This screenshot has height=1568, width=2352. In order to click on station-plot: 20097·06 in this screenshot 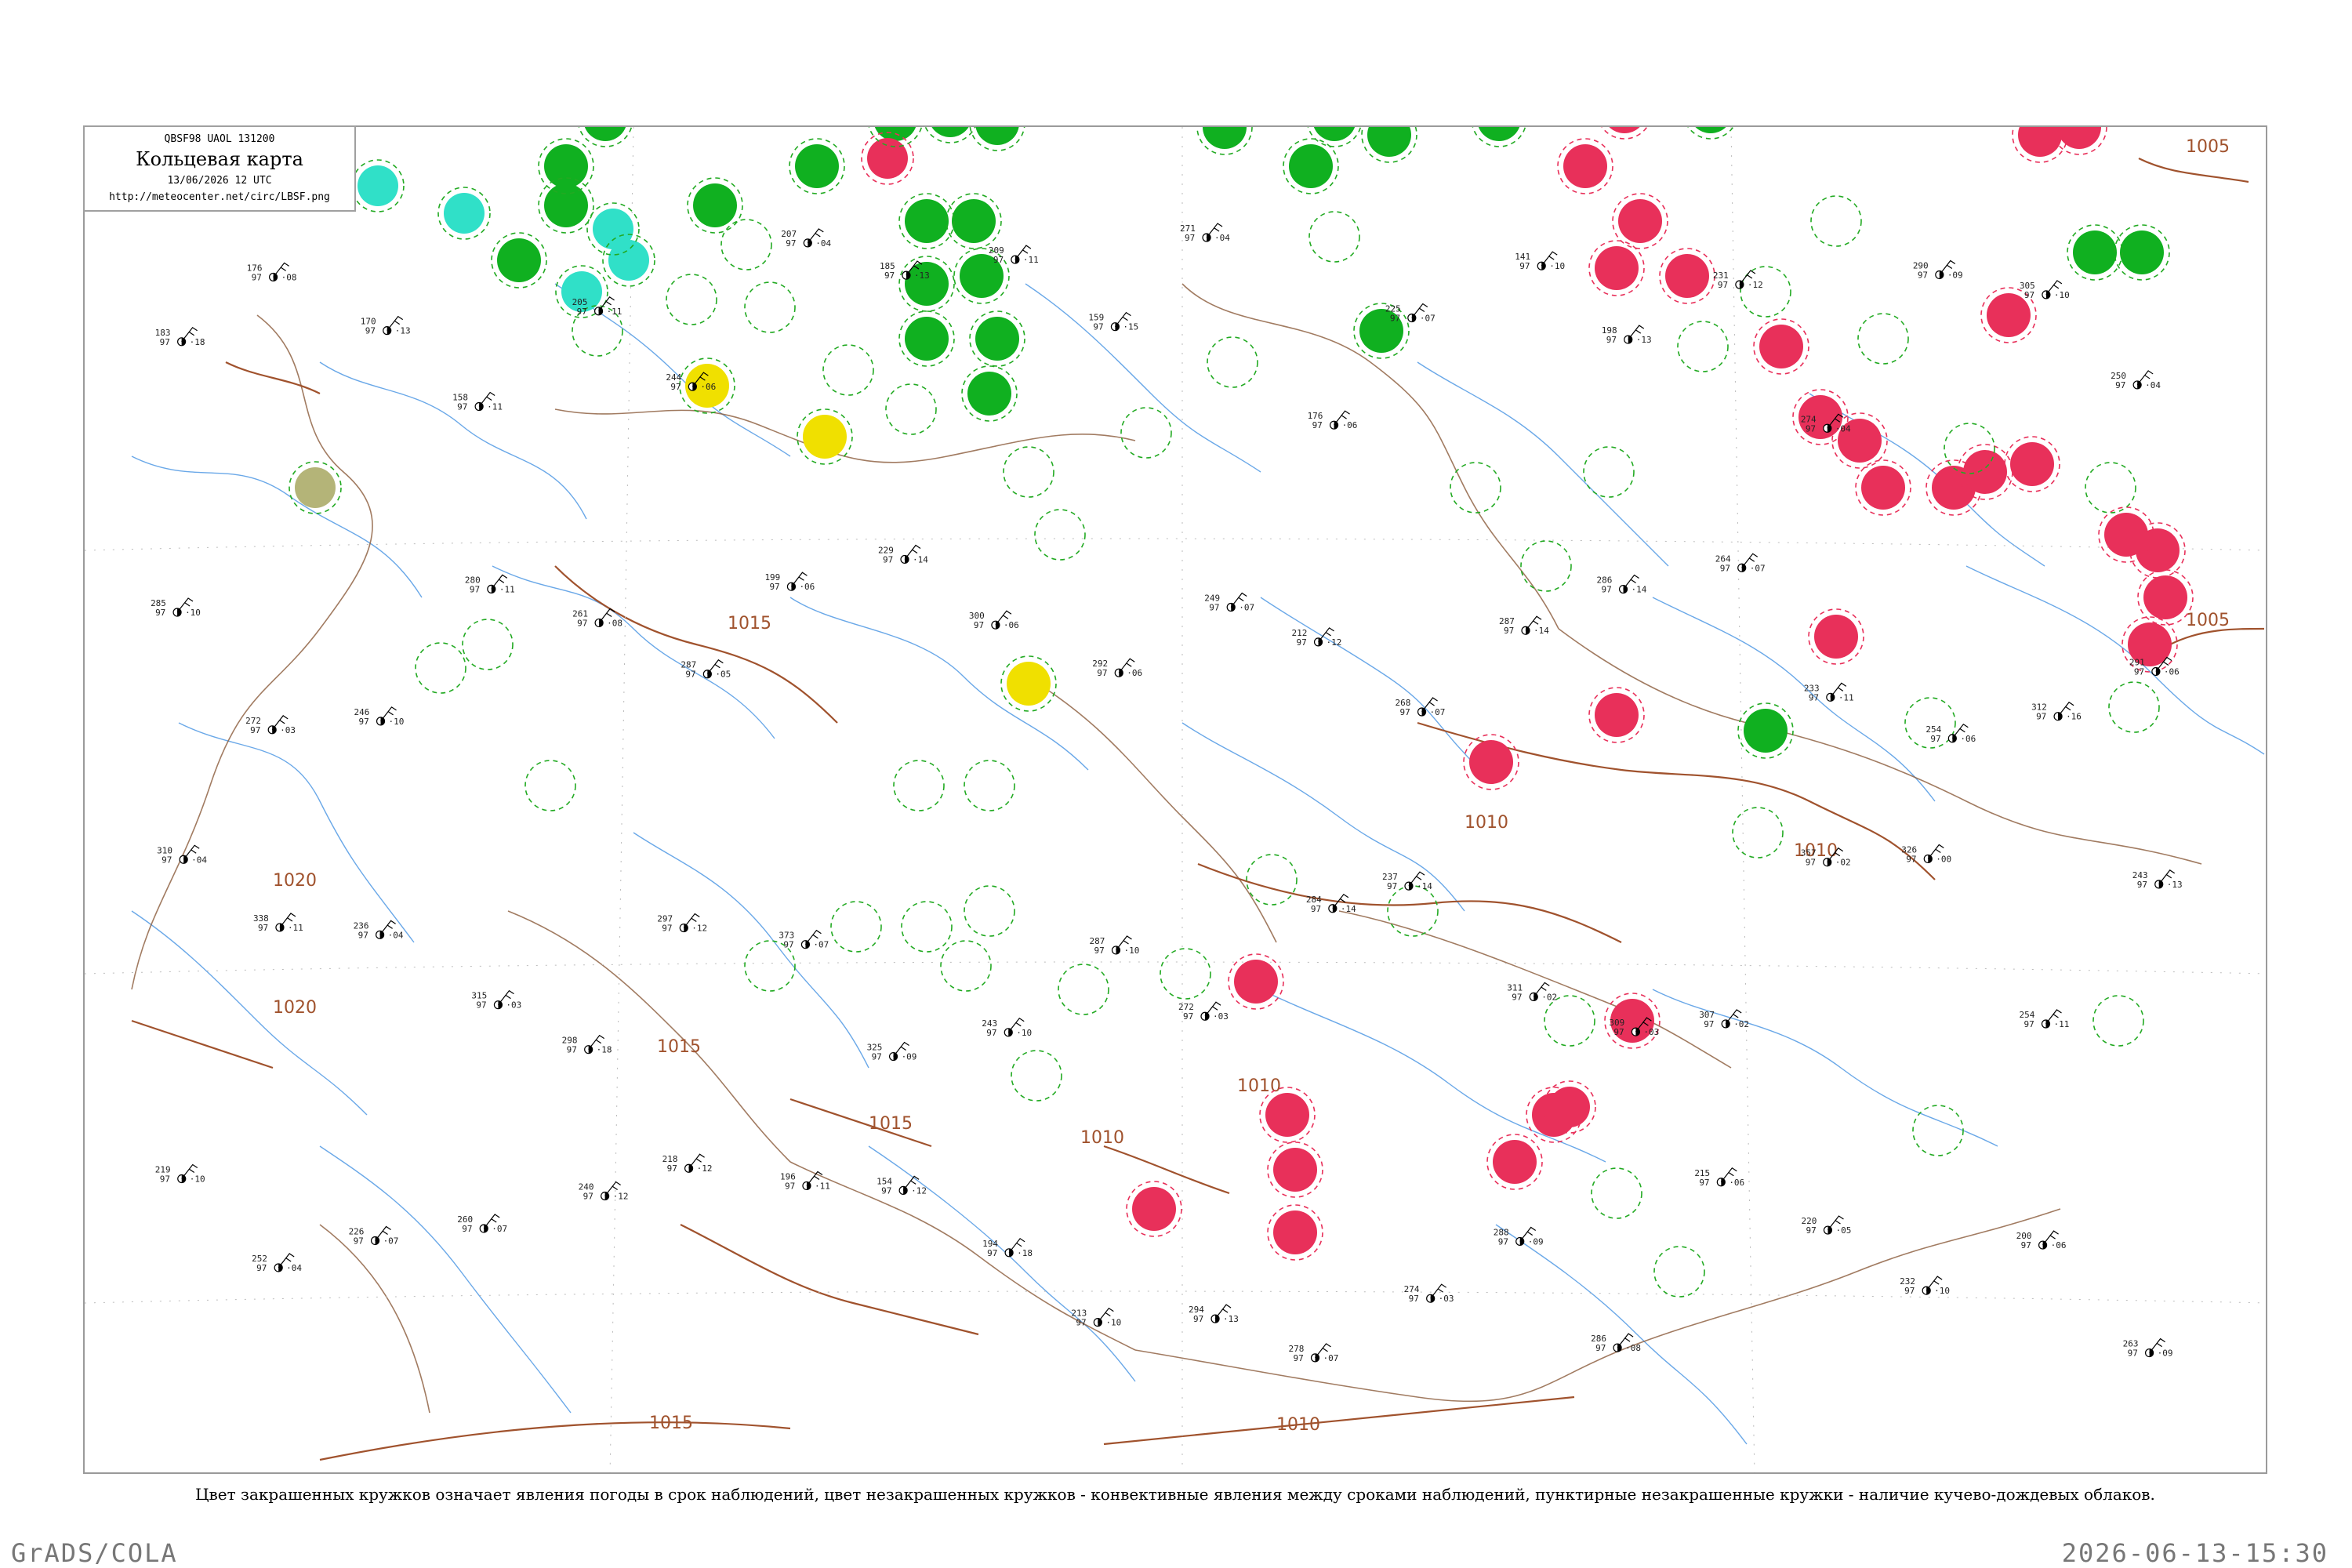, I will do `click(2041, 1240)`.